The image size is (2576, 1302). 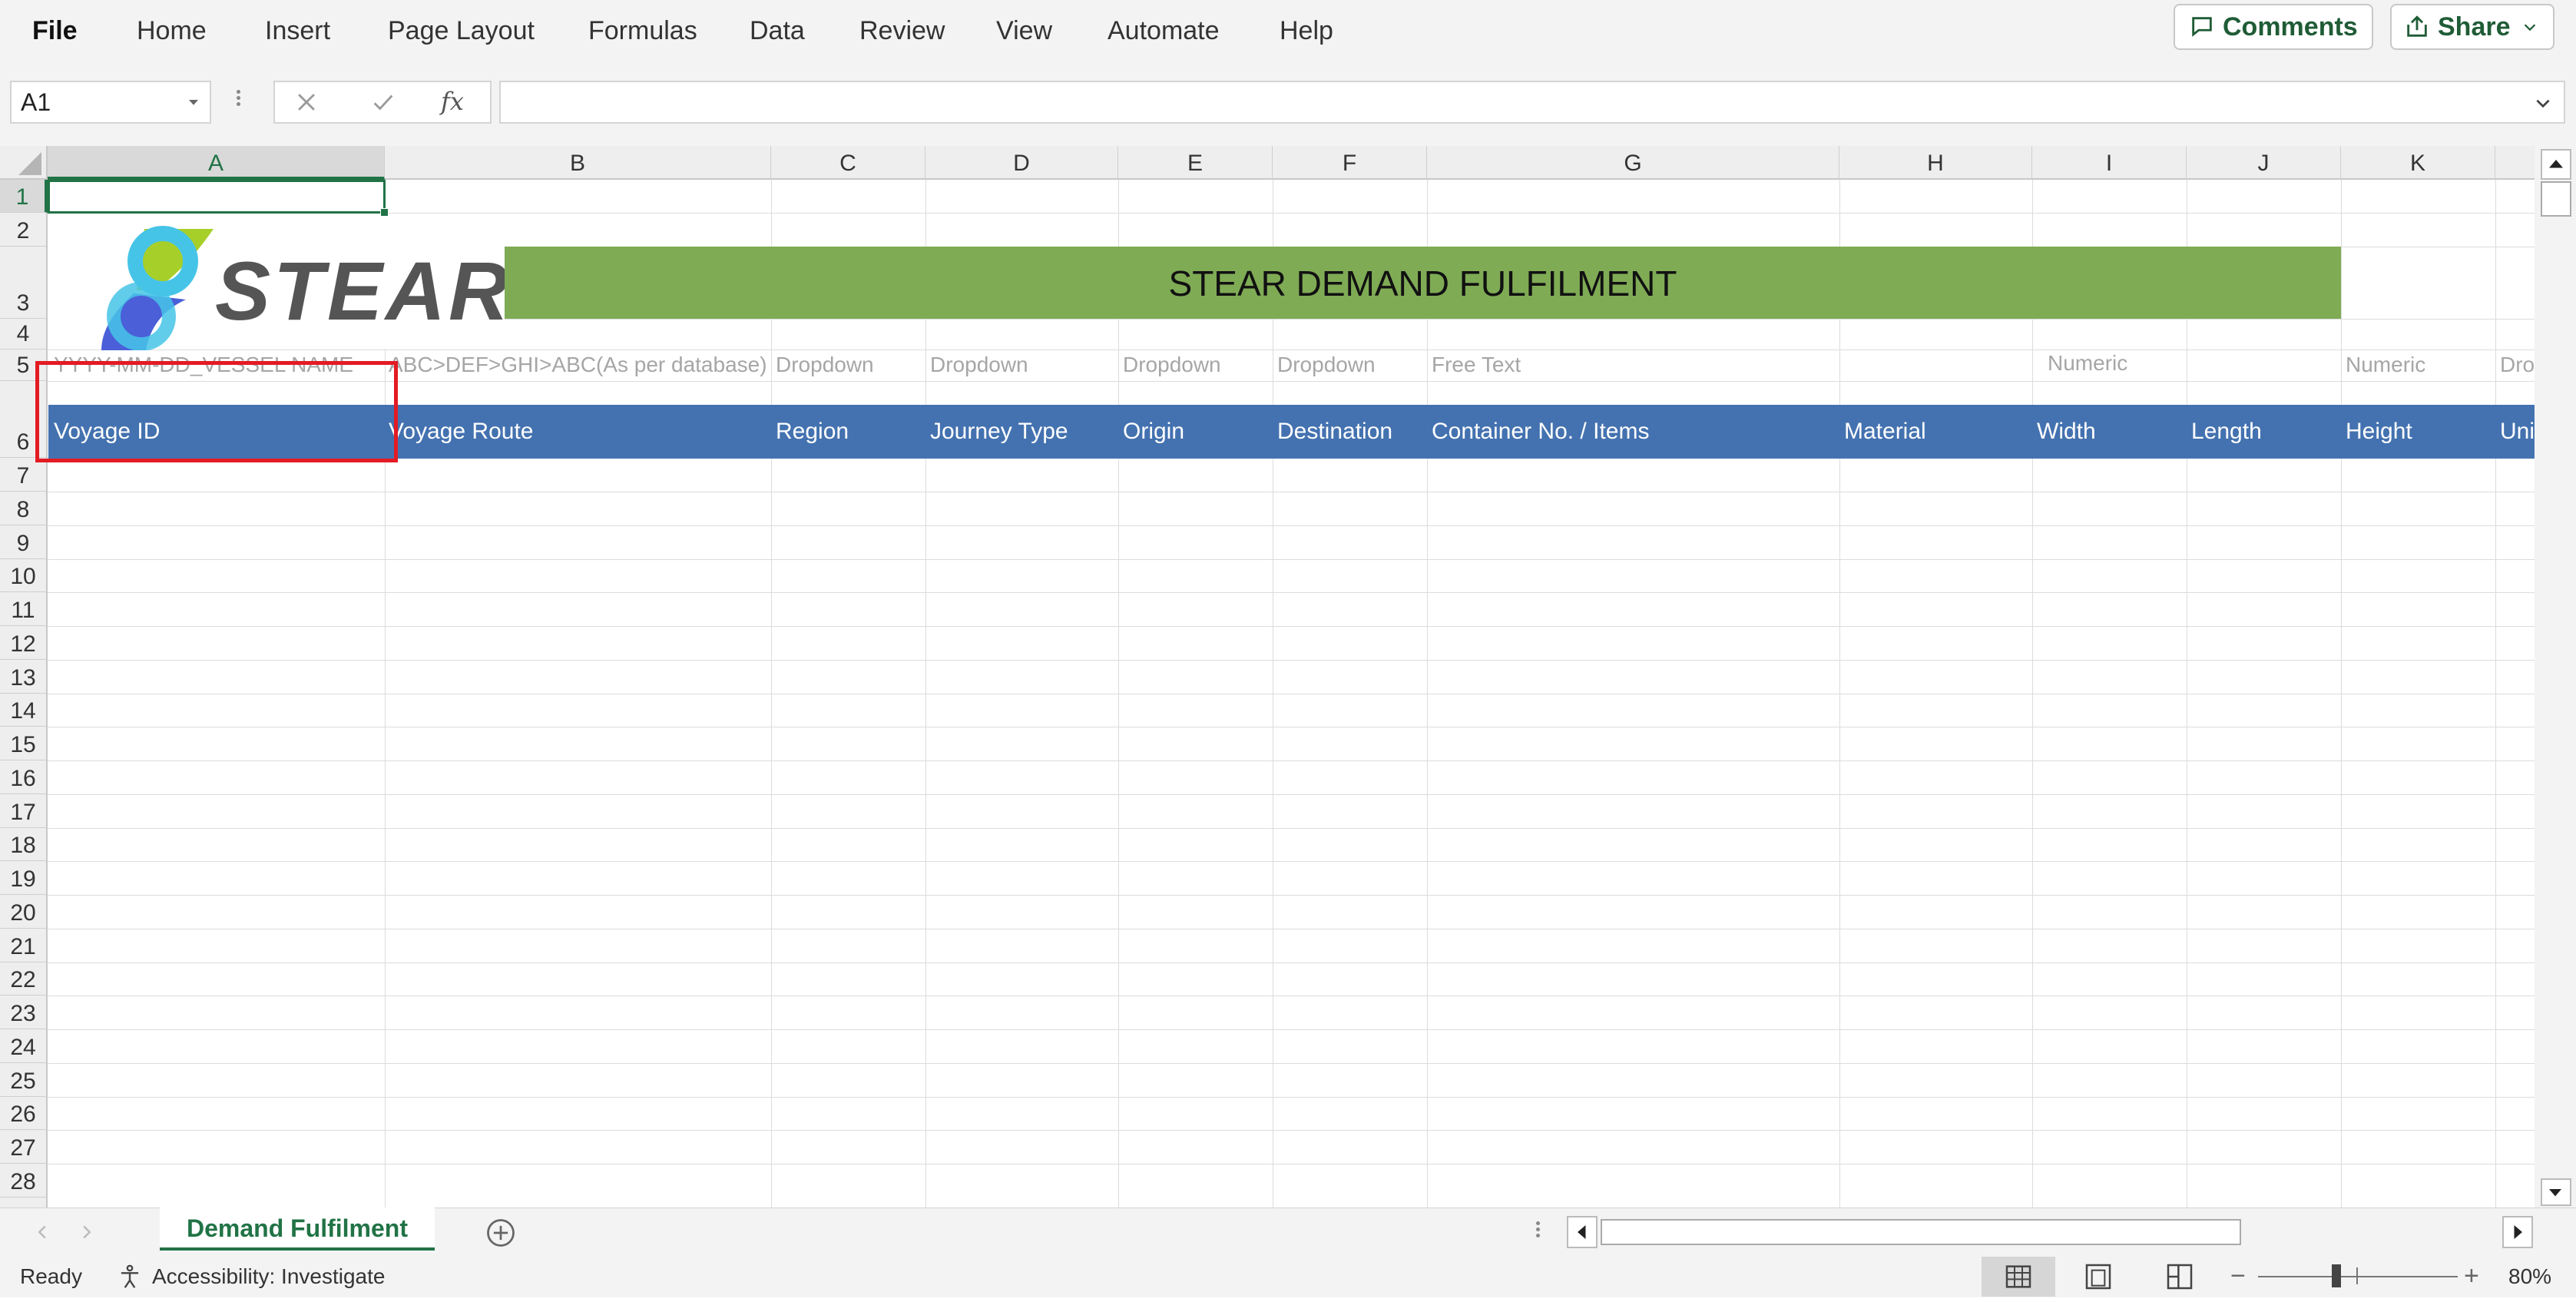 I want to click on tab-help: Help, so click(x=1306, y=30).